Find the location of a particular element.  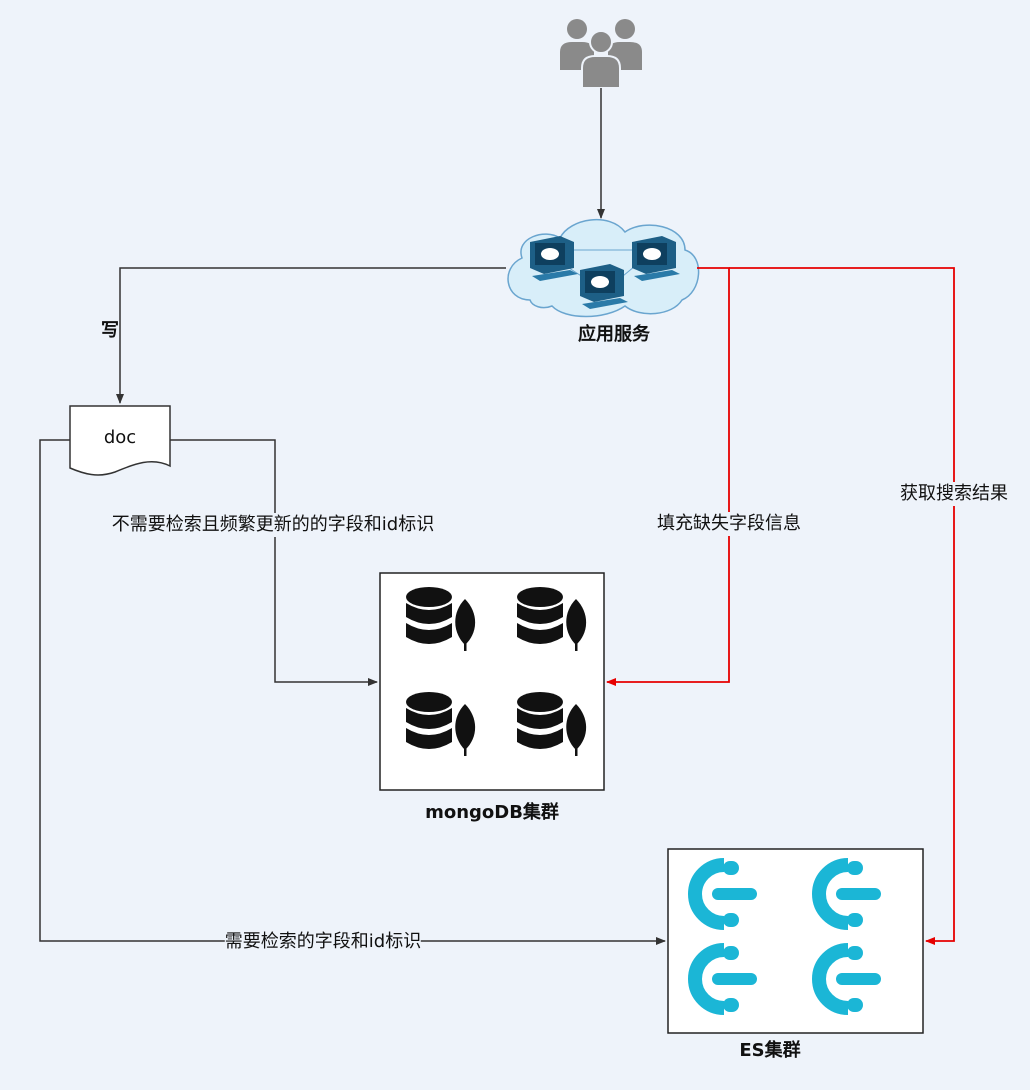

es-cluster-label: ES集群 is located at coordinates (770, 1051).